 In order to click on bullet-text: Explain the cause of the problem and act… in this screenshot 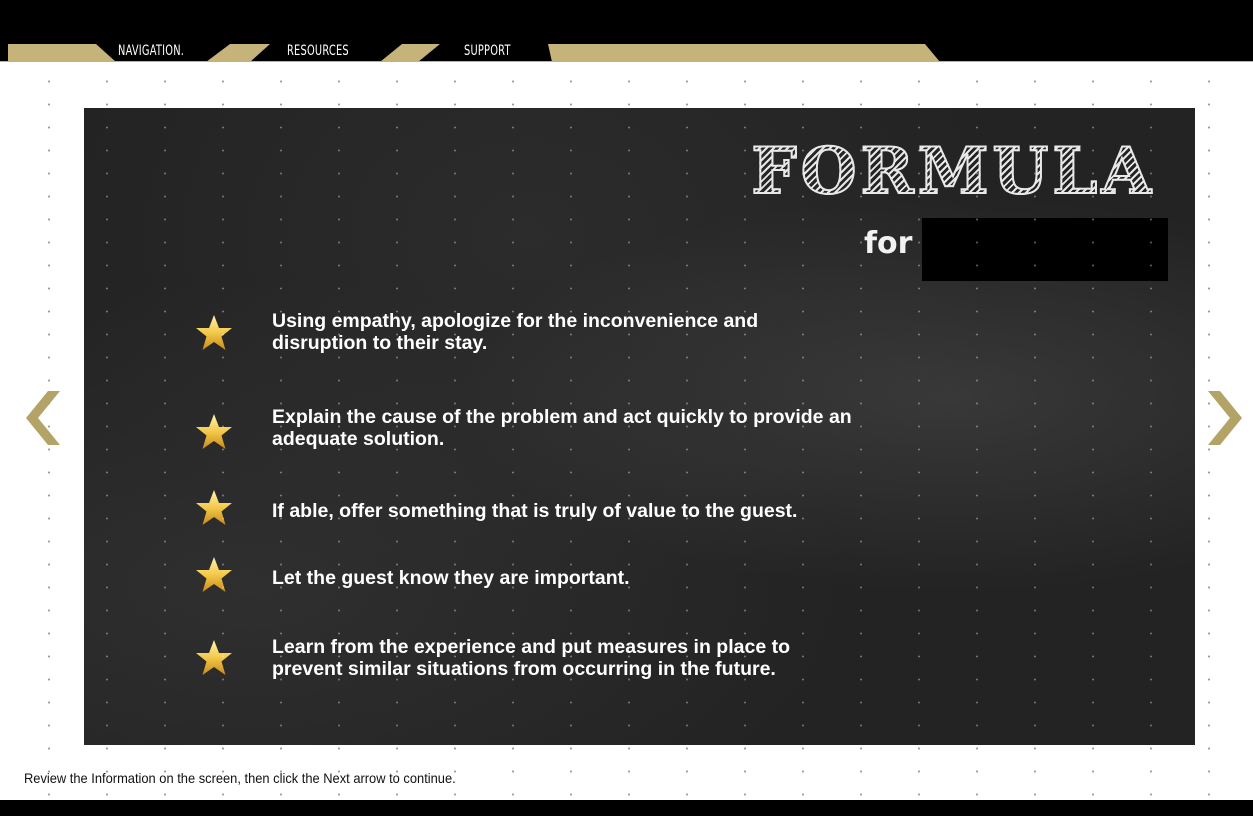, I will do `click(562, 428)`.